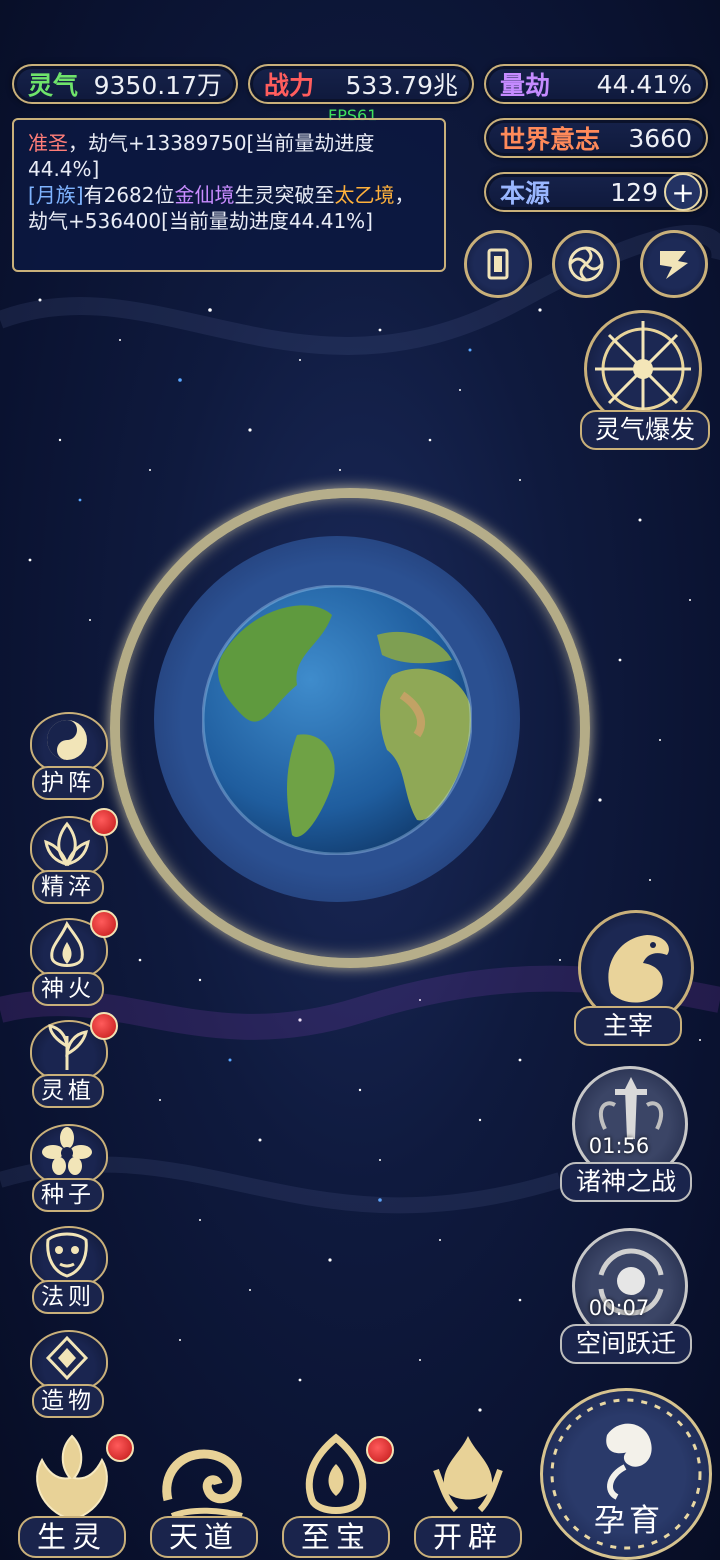 Image resolution: width=720 pixels, height=1560 pixels. Describe the element at coordinates (72, 857) in the screenshot. I see `menu-jingcui-button: 精淬` at that location.